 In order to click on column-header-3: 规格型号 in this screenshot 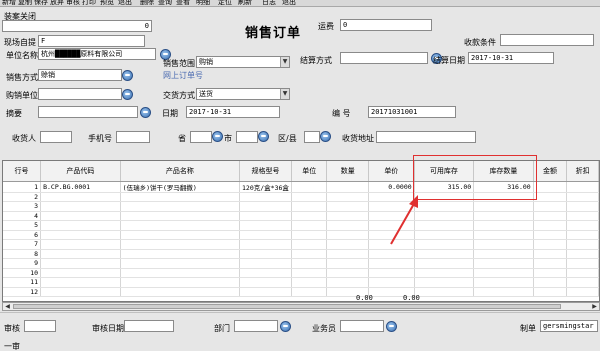, I will do `click(265, 171)`.